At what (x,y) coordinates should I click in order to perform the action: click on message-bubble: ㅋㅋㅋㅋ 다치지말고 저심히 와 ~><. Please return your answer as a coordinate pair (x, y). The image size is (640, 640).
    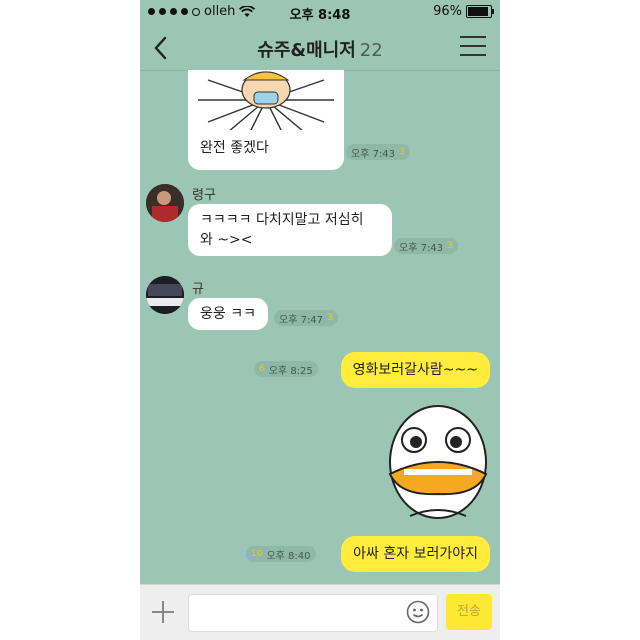
    Looking at the image, I should click on (290, 230).